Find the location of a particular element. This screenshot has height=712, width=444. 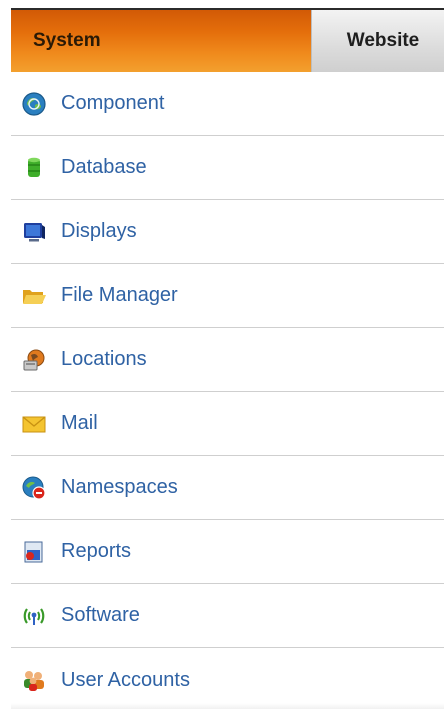

monitor-icon is located at coordinates (34, 232).